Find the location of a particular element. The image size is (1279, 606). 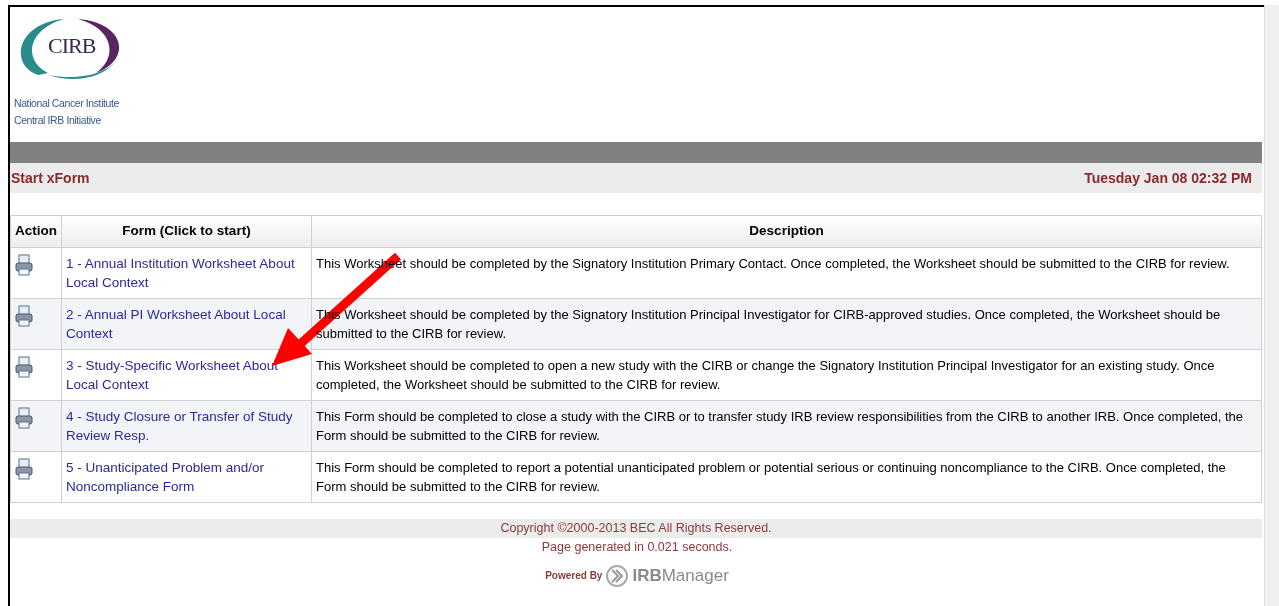

copyright-text: Copyright ©2000-2013 BEC All Rights Reserved. is located at coordinates (636, 529).